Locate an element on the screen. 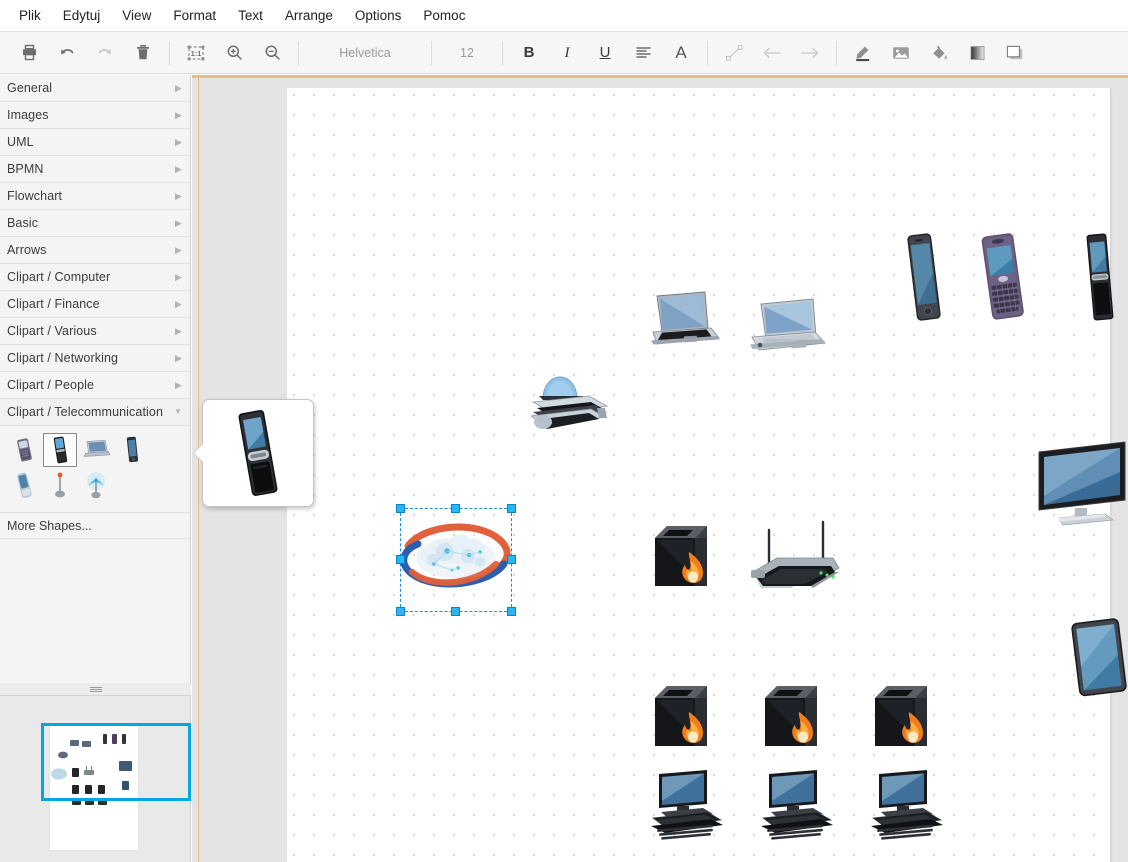  shape-preview-tooltip is located at coordinates (258, 453).